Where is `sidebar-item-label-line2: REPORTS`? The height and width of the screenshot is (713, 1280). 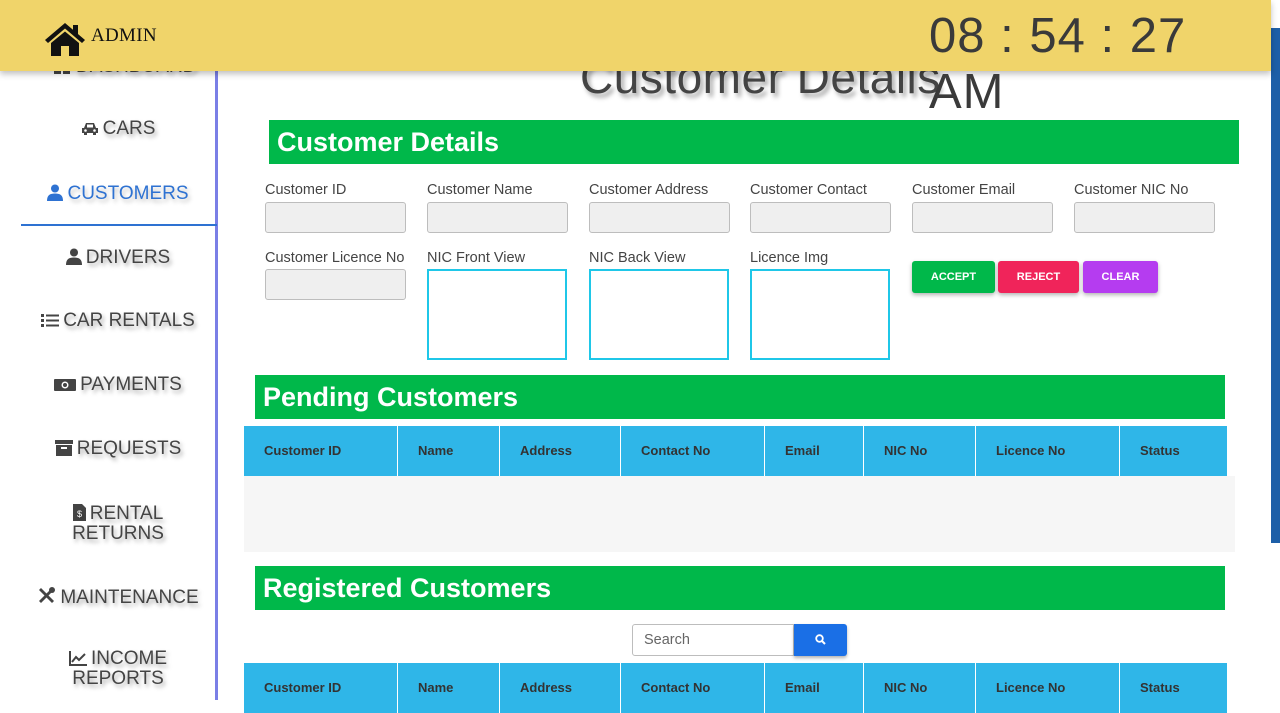
sidebar-item-label-line2: REPORTS is located at coordinates (118, 678).